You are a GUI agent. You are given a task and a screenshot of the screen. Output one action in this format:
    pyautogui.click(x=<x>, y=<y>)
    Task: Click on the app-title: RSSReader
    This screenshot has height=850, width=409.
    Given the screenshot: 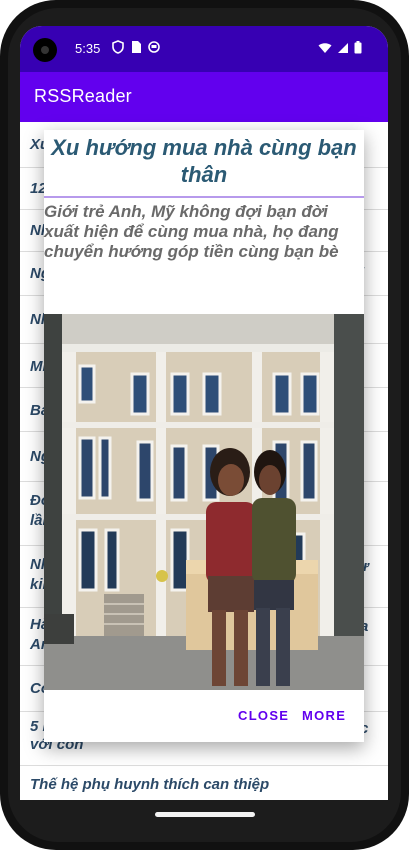 What is the action you would take?
    pyautogui.click(x=83, y=96)
    